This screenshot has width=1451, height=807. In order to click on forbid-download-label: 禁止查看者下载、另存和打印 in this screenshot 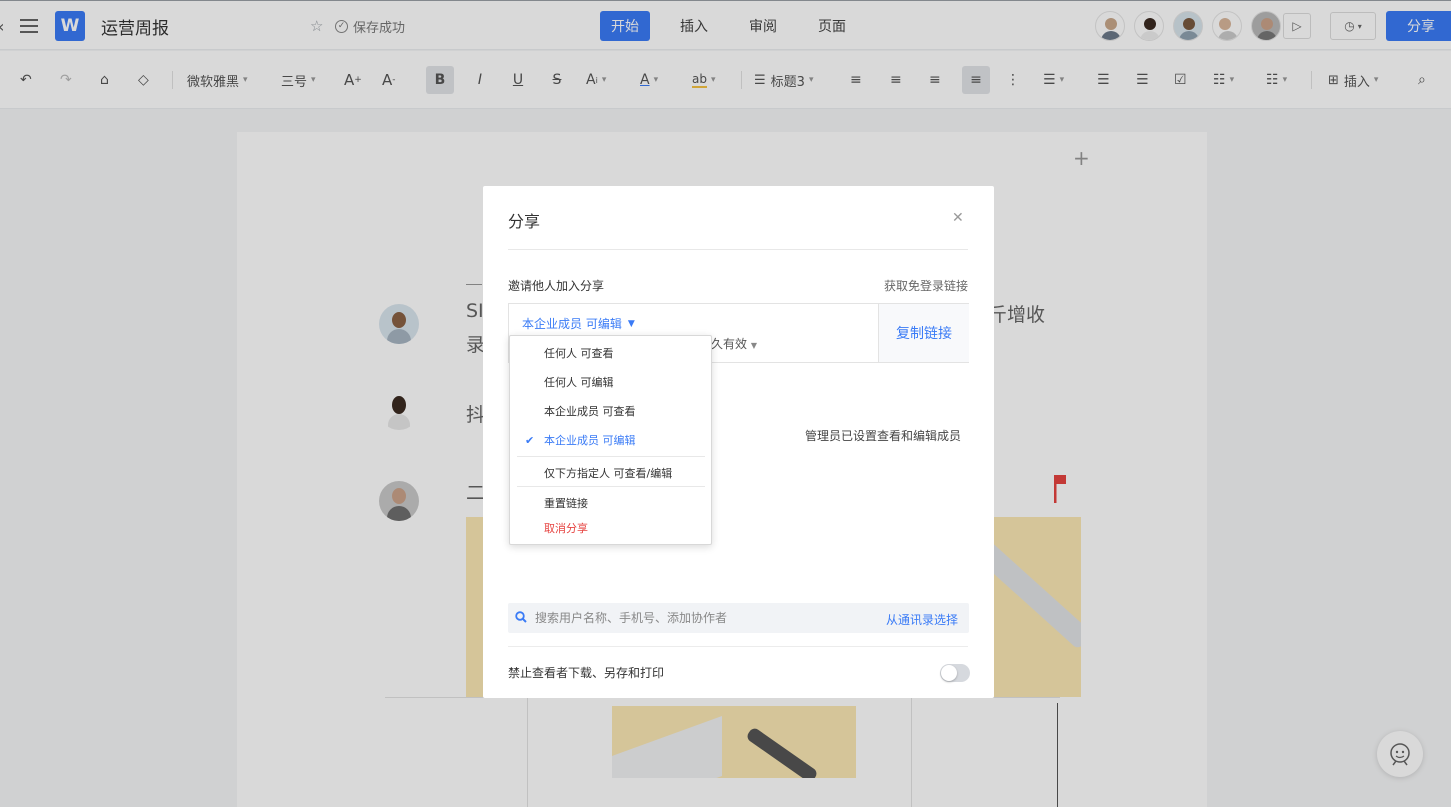, I will do `click(586, 673)`.